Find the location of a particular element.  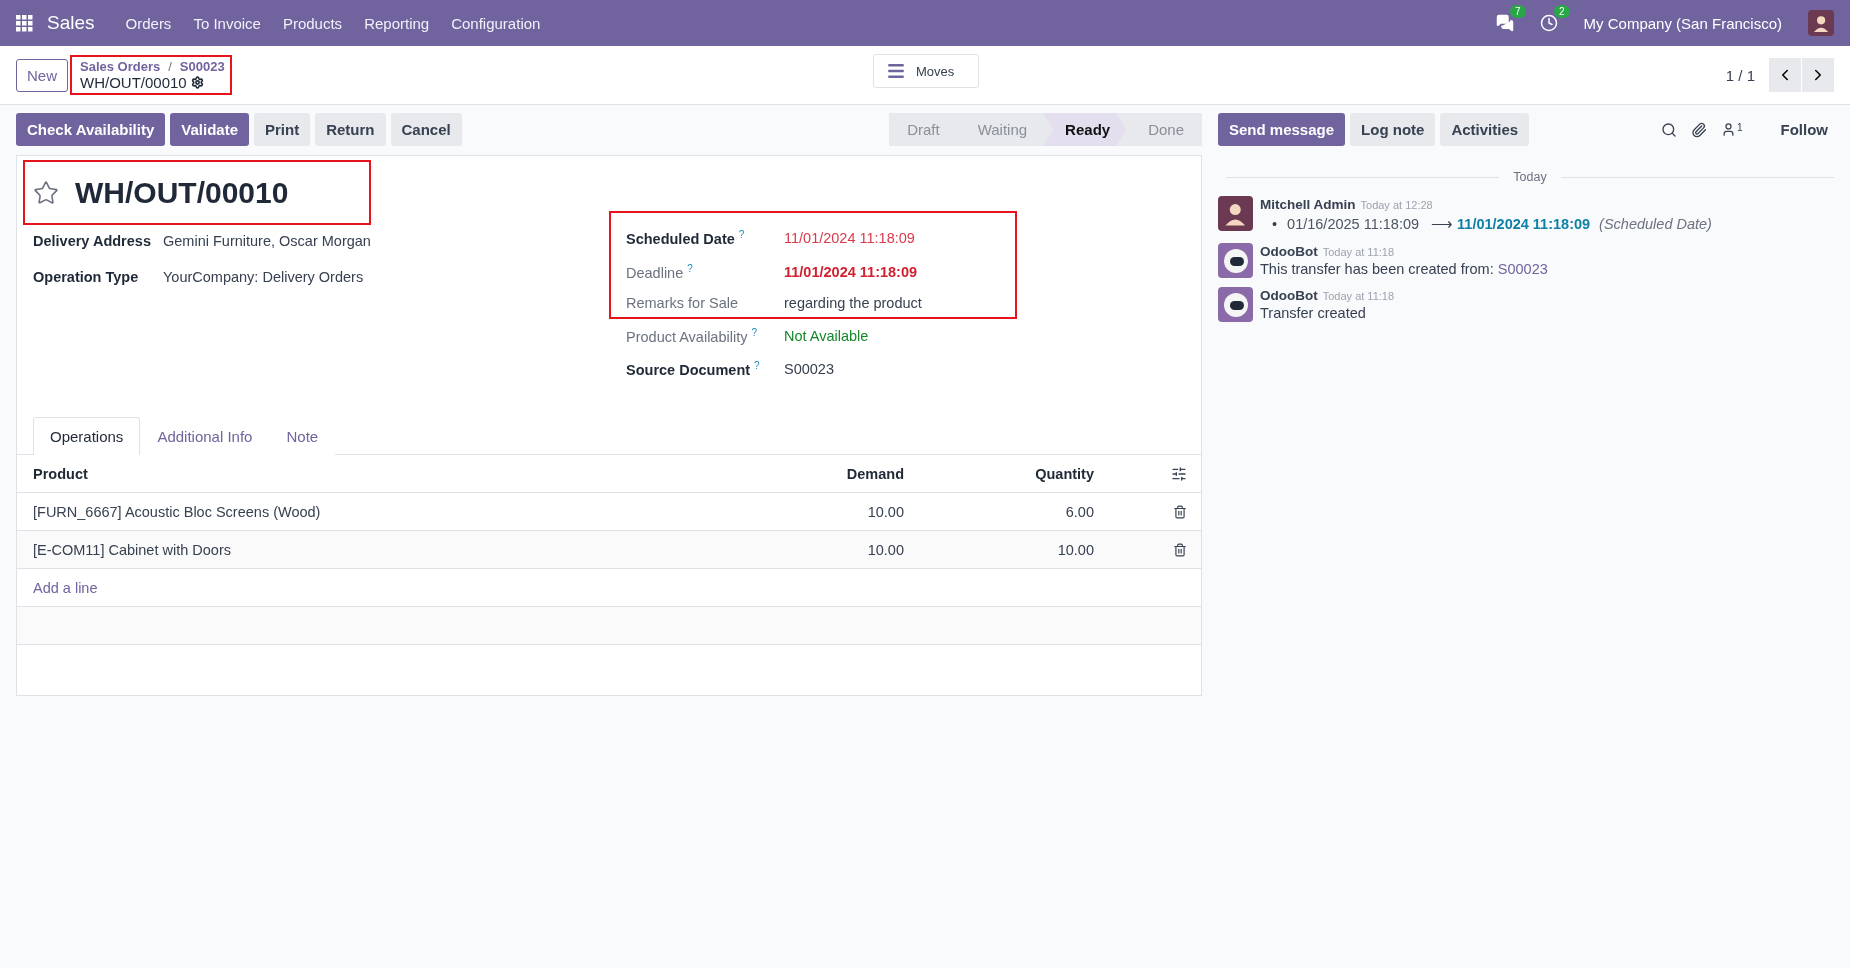

table-cell-text: 6.00 is located at coordinates (1079, 511).